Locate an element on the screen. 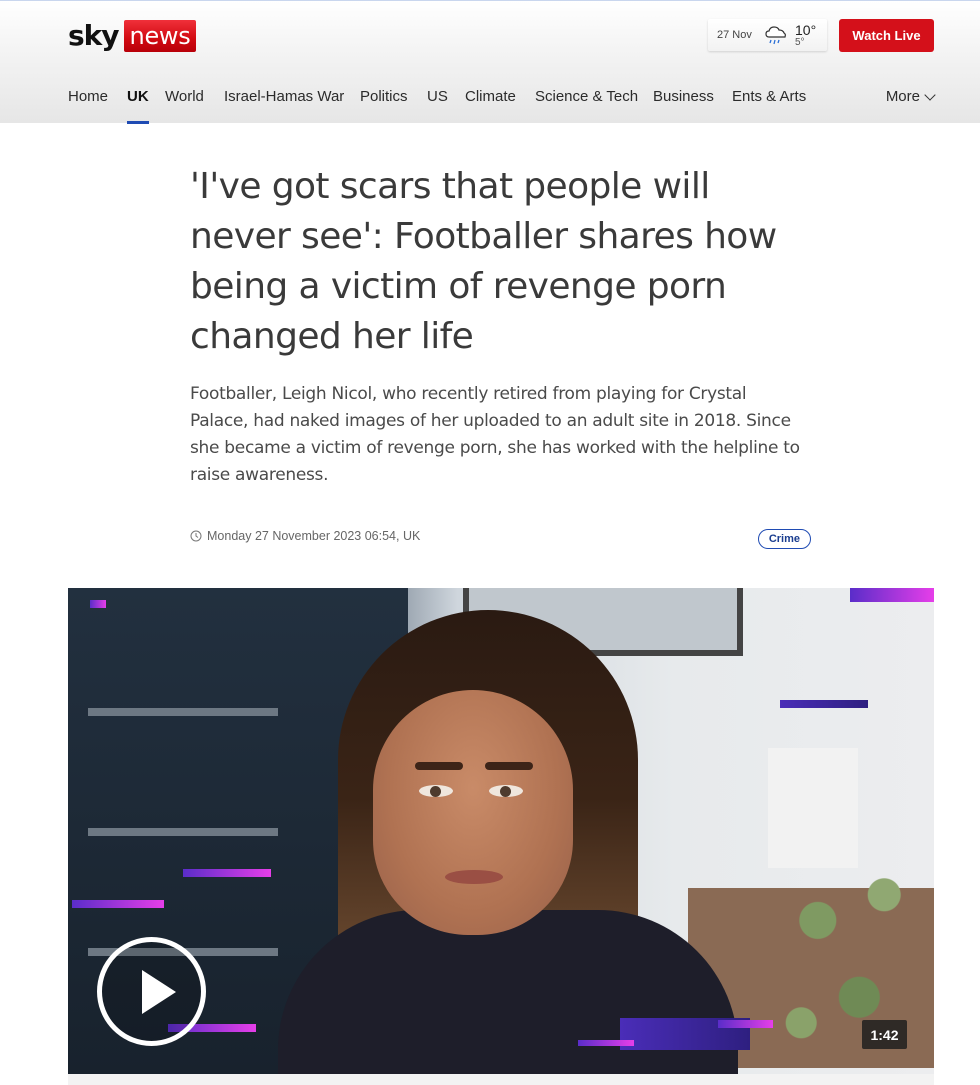 This screenshot has width=980, height=1085. video-background-plant is located at coordinates (851, 946).